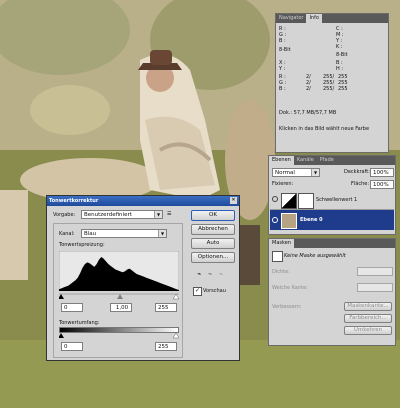 Image resolution: width=400 pixels, height=408 pixels. What do you see at coordinates (375, 287) in the screenshot?
I see `feather-field` at bounding box center [375, 287].